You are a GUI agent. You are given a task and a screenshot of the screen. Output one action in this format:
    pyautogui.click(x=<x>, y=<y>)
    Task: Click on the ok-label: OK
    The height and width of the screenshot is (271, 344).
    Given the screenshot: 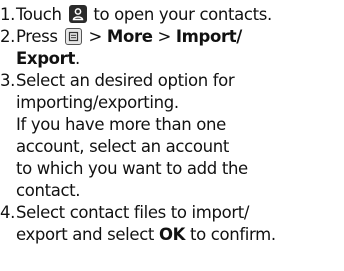 What is the action you would take?
    pyautogui.click(x=172, y=234)
    